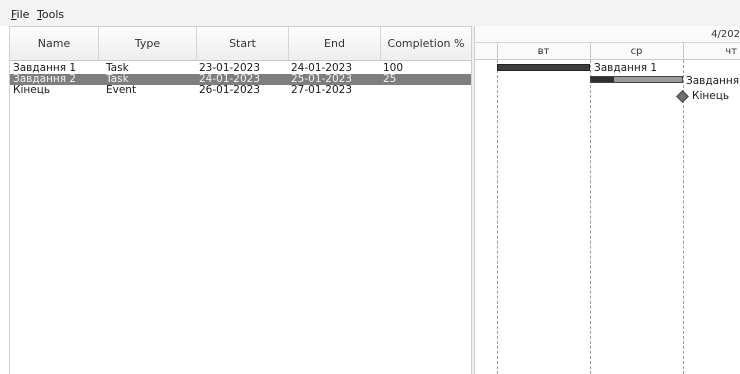 The height and width of the screenshot is (374, 740). Describe the element at coordinates (54, 44) in the screenshot. I see `column-header-name: Name` at that location.